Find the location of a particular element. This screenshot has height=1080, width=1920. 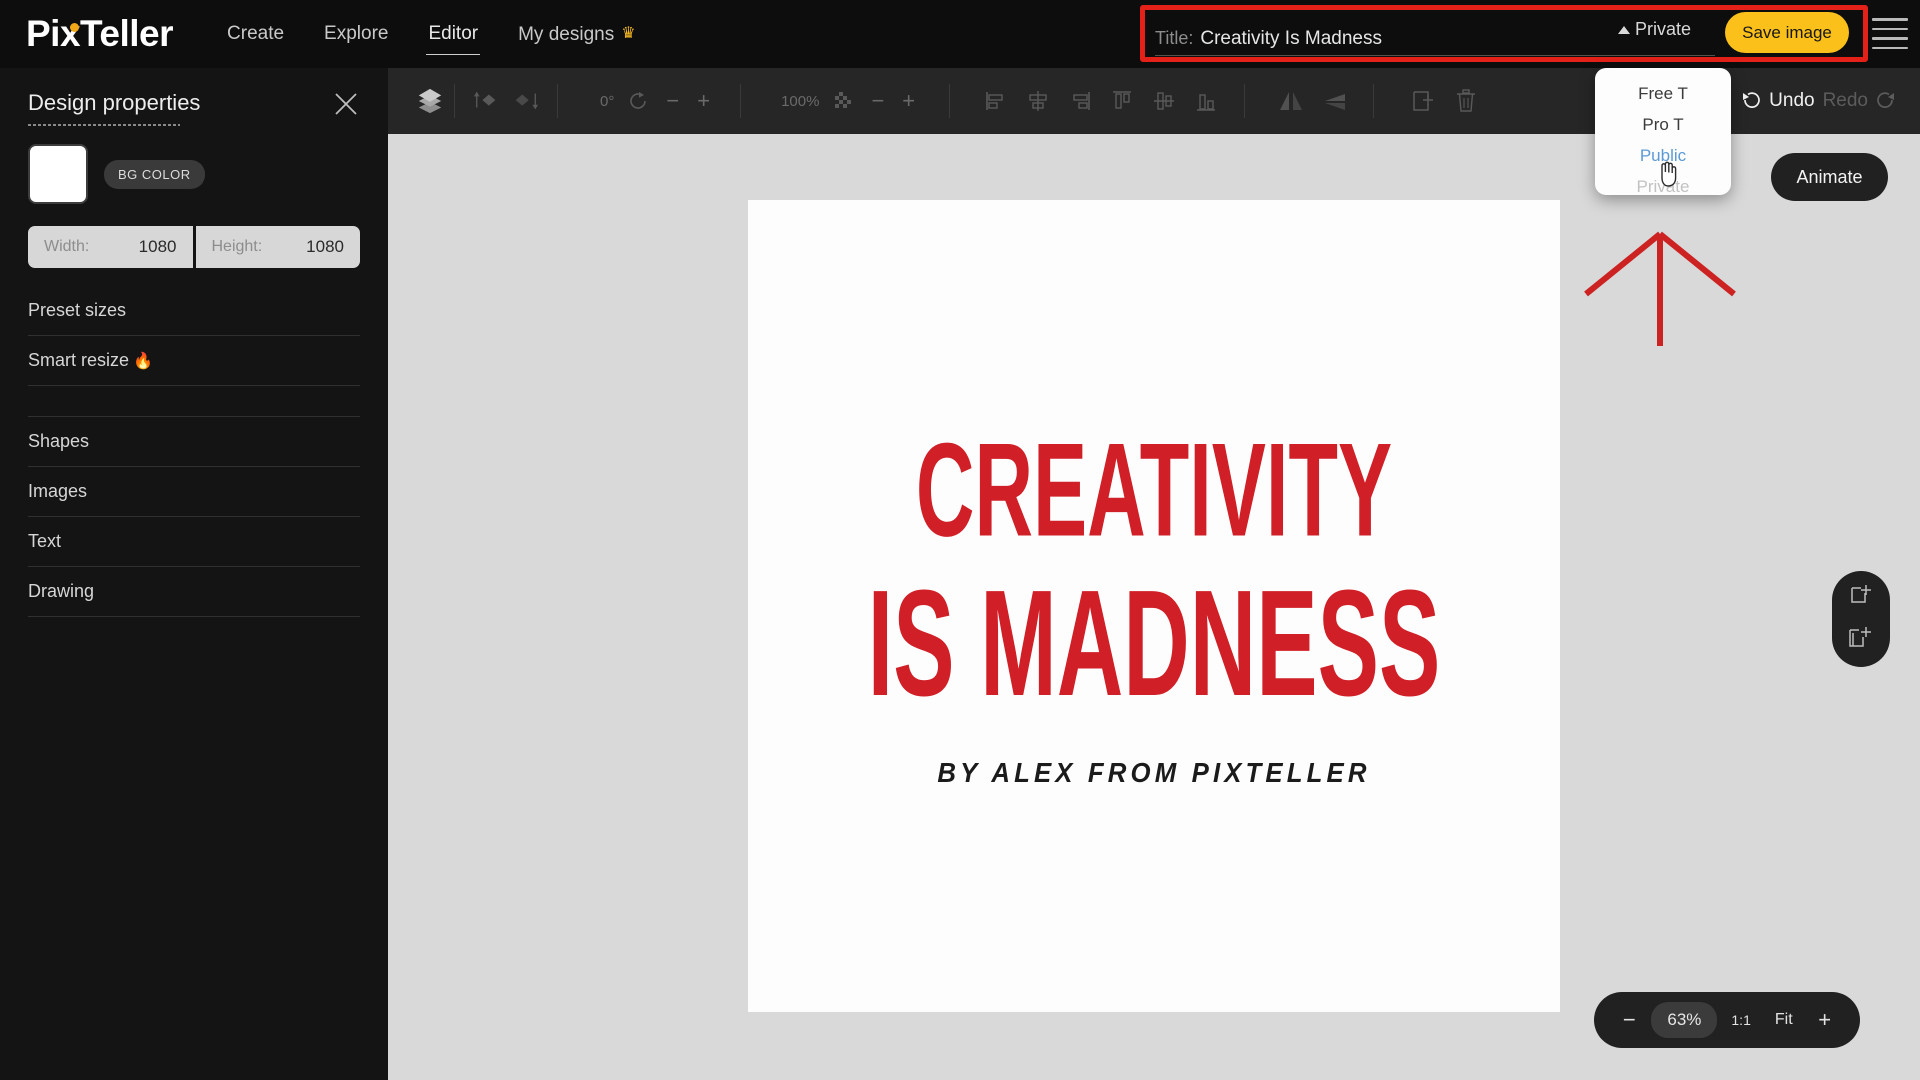

nav-item-my-designs: My designs ♛ is located at coordinates (576, 34).